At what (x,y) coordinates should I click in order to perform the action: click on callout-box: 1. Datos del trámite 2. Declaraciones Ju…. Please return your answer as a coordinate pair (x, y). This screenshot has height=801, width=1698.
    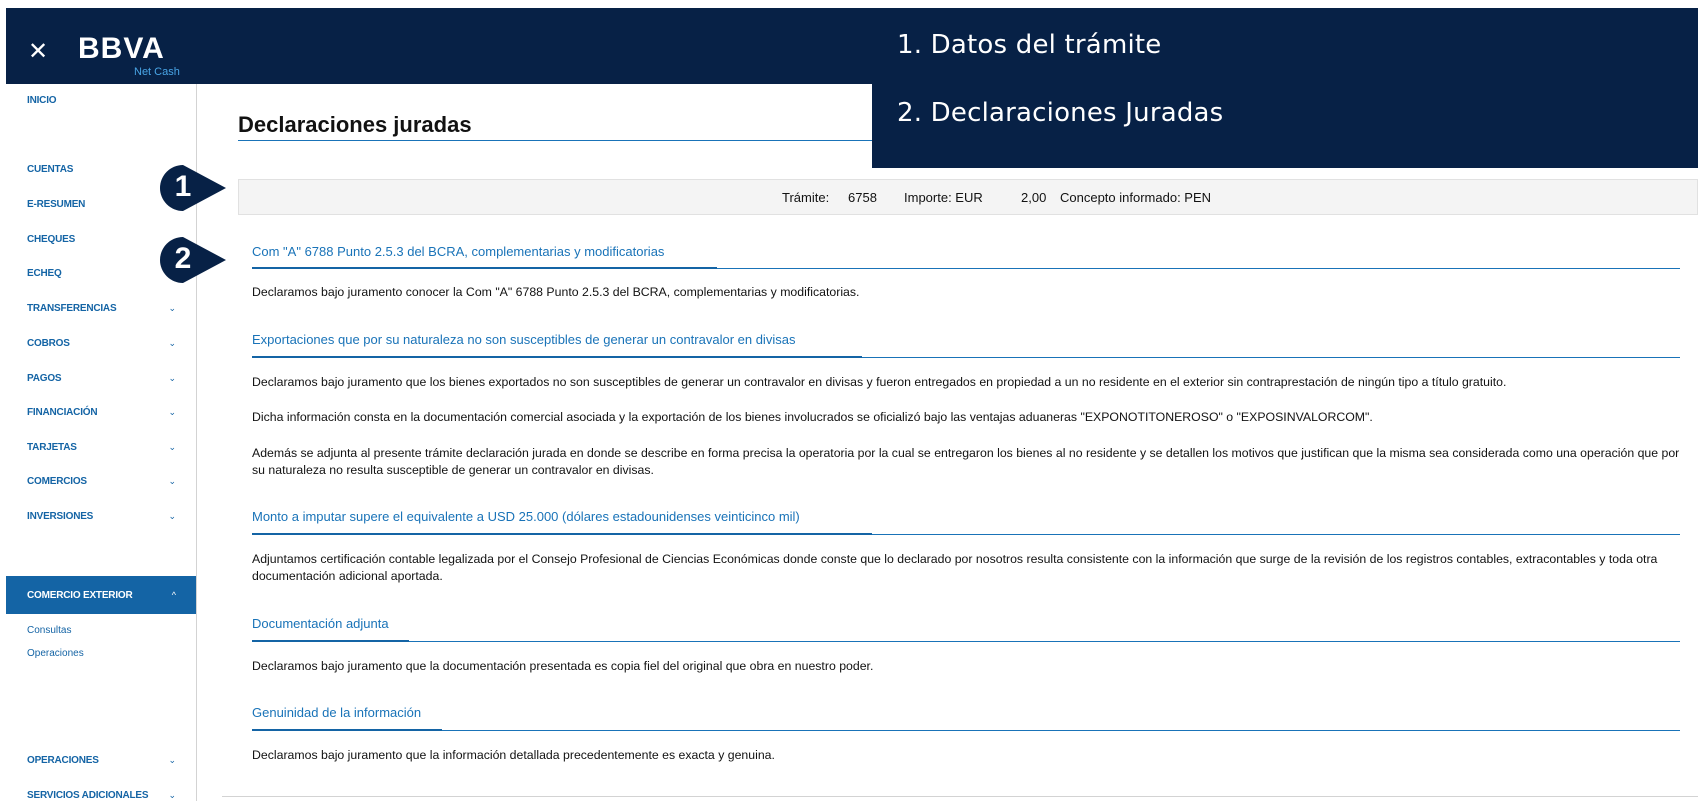
    Looking at the image, I should click on (1285, 88).